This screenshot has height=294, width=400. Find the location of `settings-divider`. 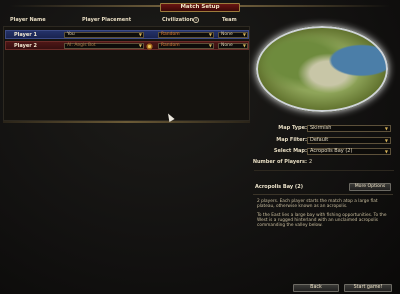

settings-divider is located at coordinates (324, 170).